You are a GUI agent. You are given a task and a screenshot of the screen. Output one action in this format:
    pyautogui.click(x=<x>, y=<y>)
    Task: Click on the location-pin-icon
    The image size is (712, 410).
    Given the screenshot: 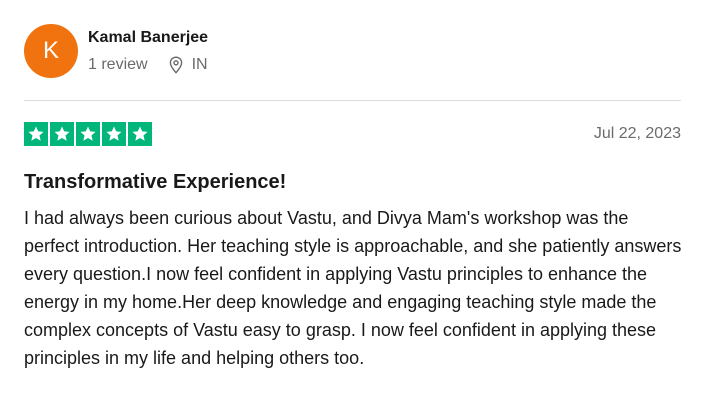 What is the action you would take?
    pyautogui.click(x=176, y=65)
    